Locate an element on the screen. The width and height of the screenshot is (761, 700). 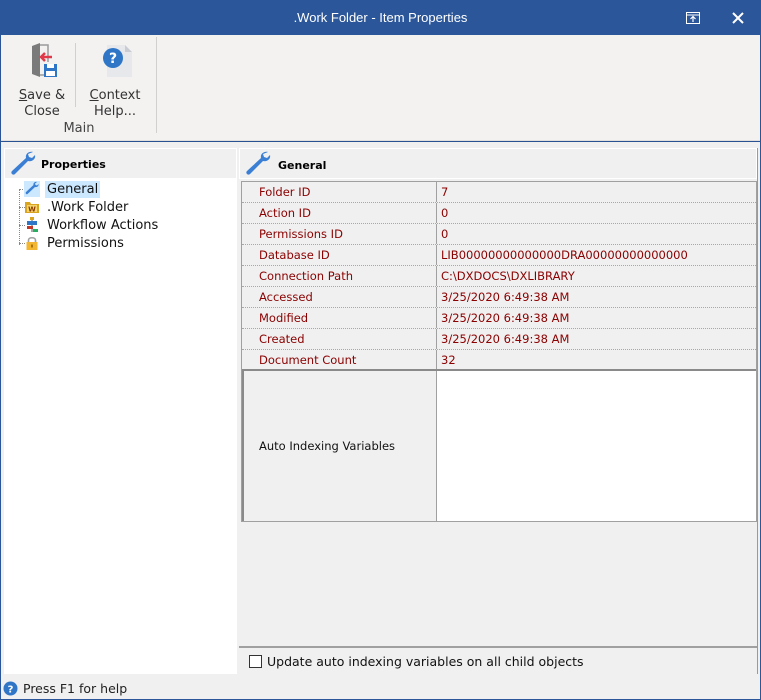
property-row-folder-id: Folder ID 7 is located at coordinates (499, 192).